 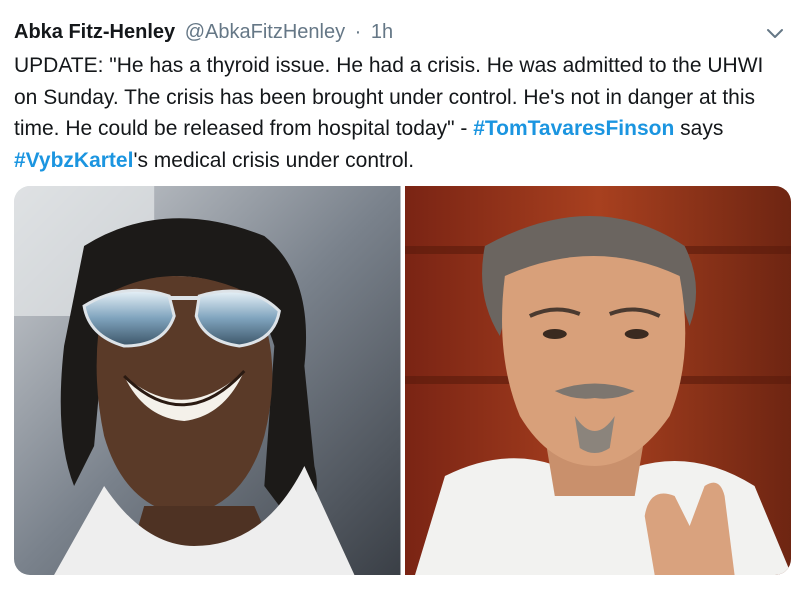 I want to click on tweet-text-part: says, so click(x=699, y=128).